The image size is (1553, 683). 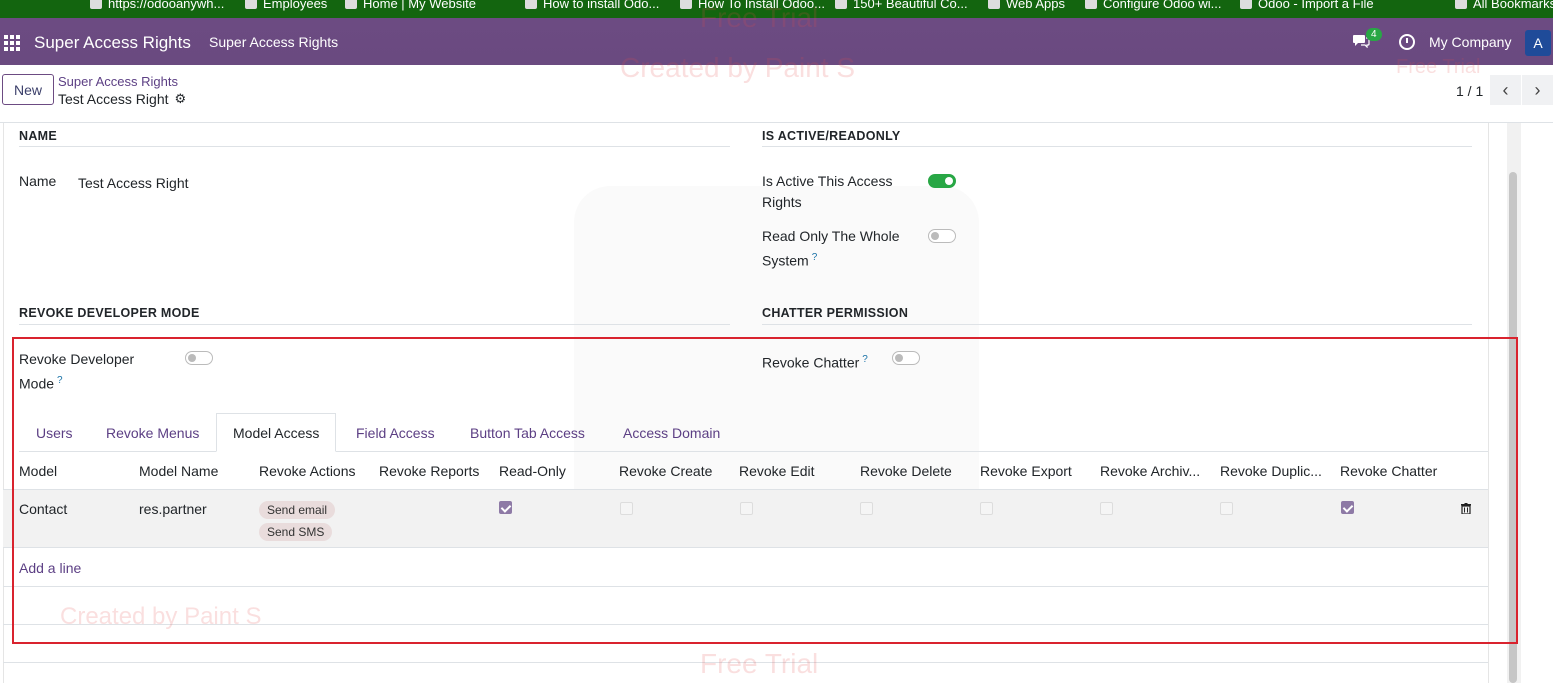 I want to click on section-title-chatter: CHATTER PERMISSION, so click(x=835, y=313).